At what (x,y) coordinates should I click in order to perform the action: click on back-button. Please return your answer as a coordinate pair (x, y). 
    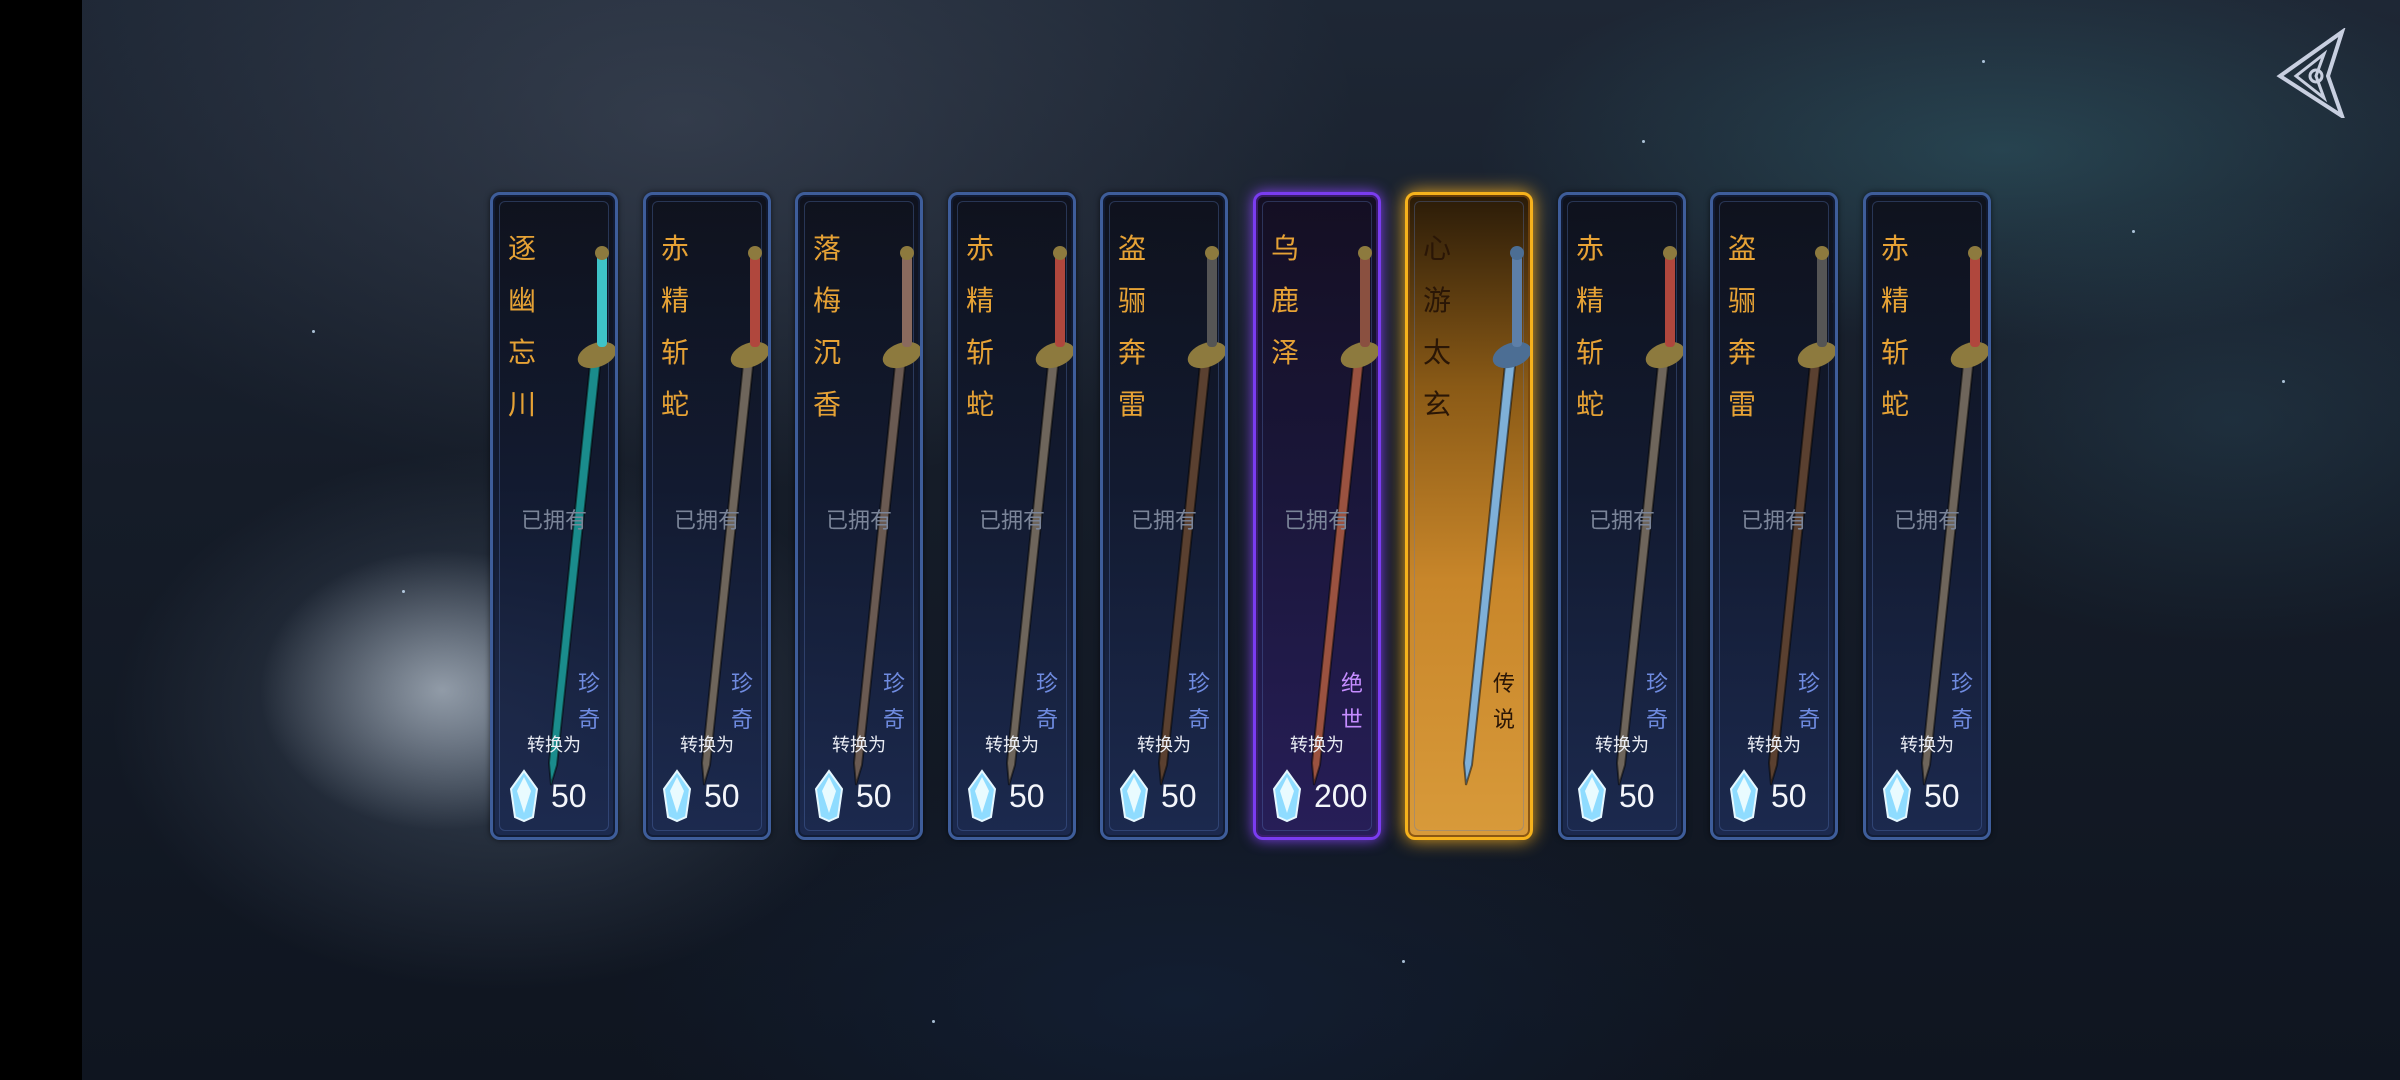
    Looking at the image, I should click on (2310, 73).